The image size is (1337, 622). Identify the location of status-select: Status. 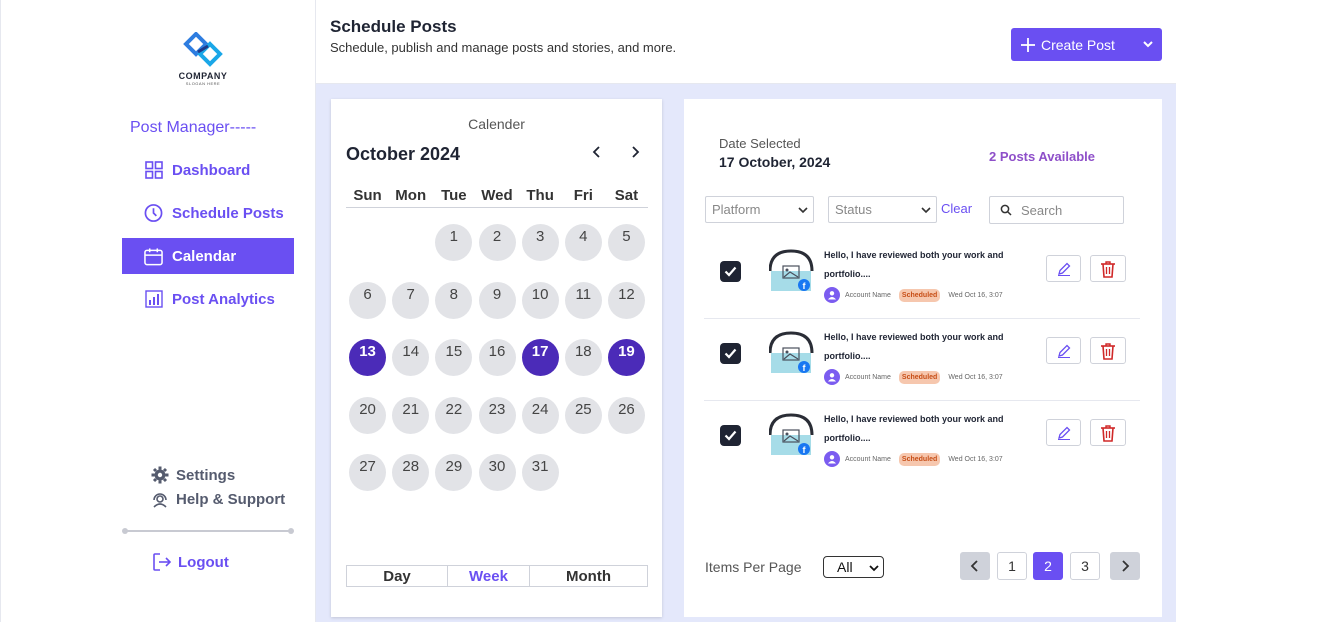
(882, 209).